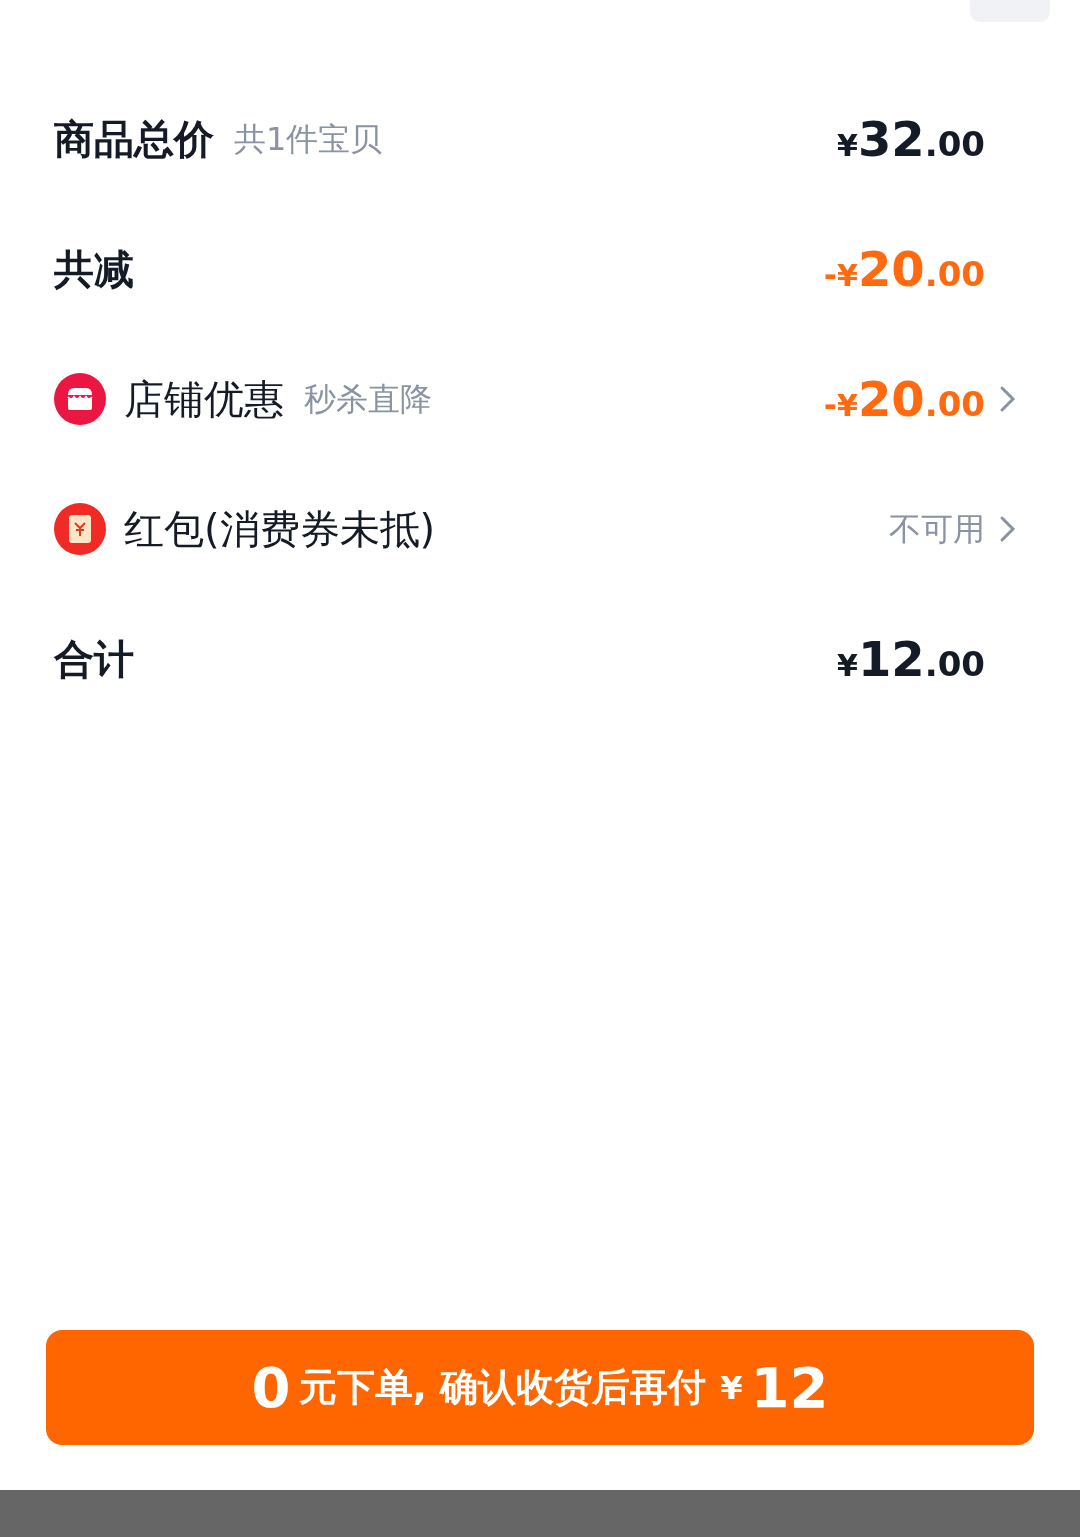 This screenshot has height=1537, width=1080. What do you see at coordinates (540, 1387) in the screenshot?
I see `pay-button: 0 元下单, 确认收货后再付 ¥12` at bounding box center [540, 1387].